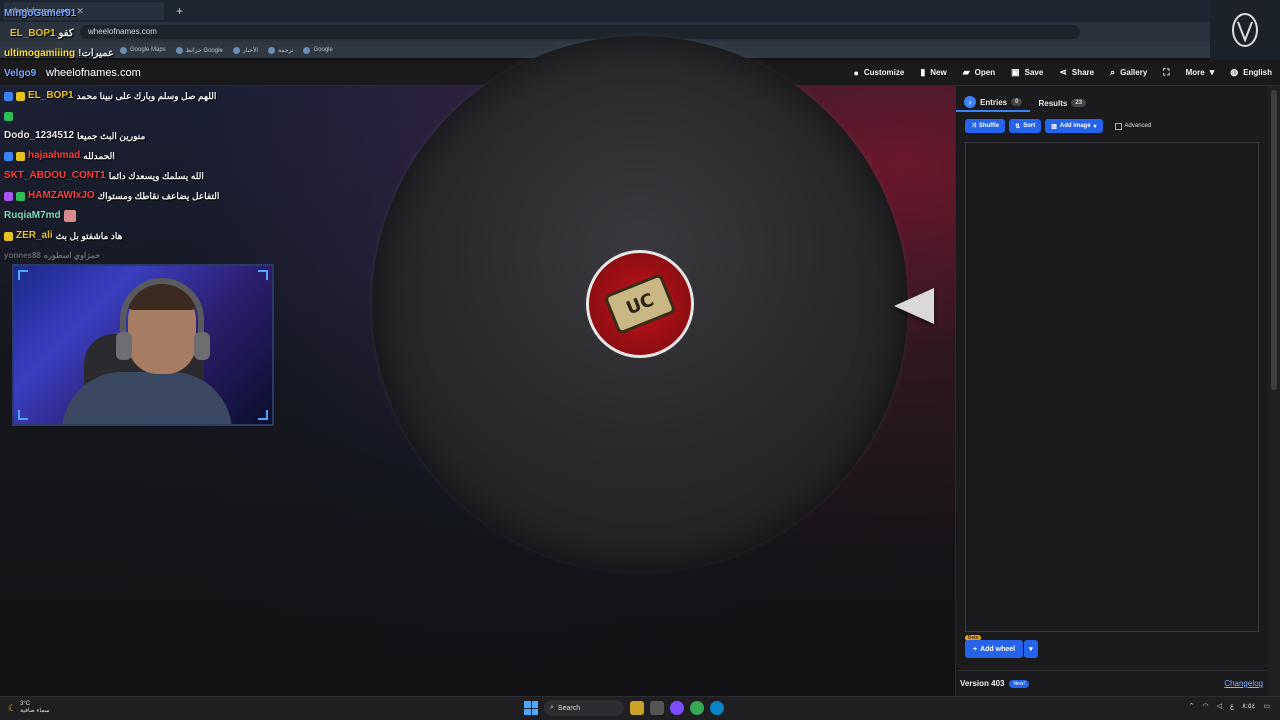 The image size is (1280, 720). I want to click on panel-footer: Version 403 New! Changelog, so click(1112, 683).